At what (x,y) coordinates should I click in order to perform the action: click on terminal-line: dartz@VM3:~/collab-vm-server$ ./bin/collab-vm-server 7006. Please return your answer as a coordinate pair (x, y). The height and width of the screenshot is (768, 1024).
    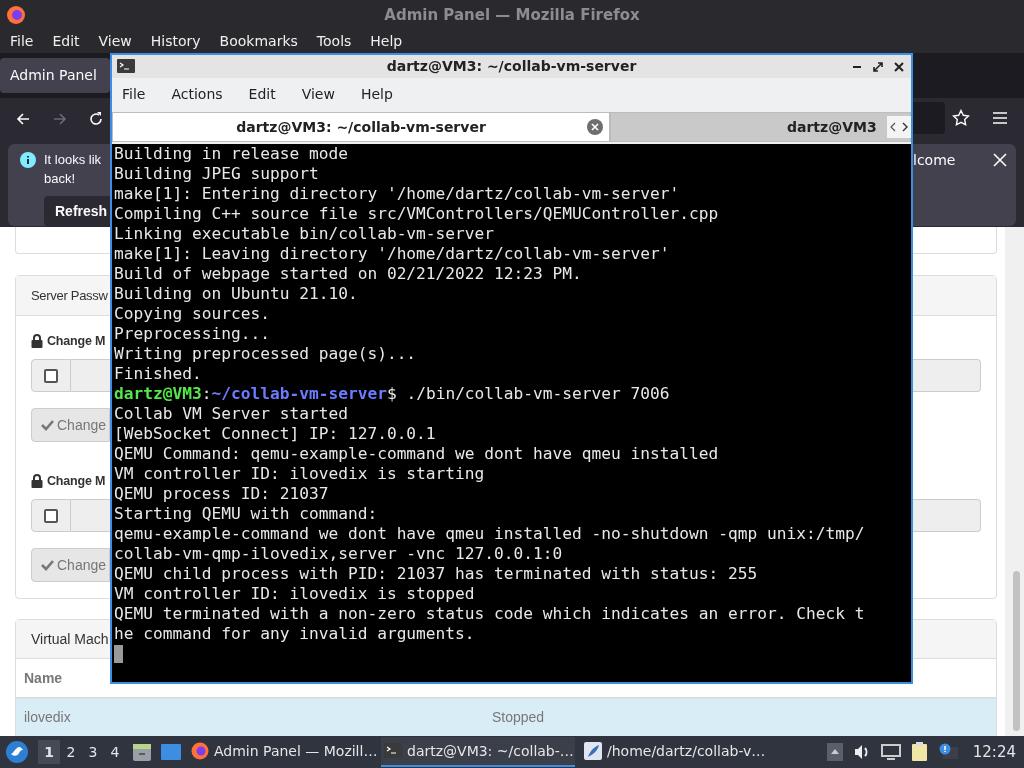
    Looking at the image, I should click on (392, 394).